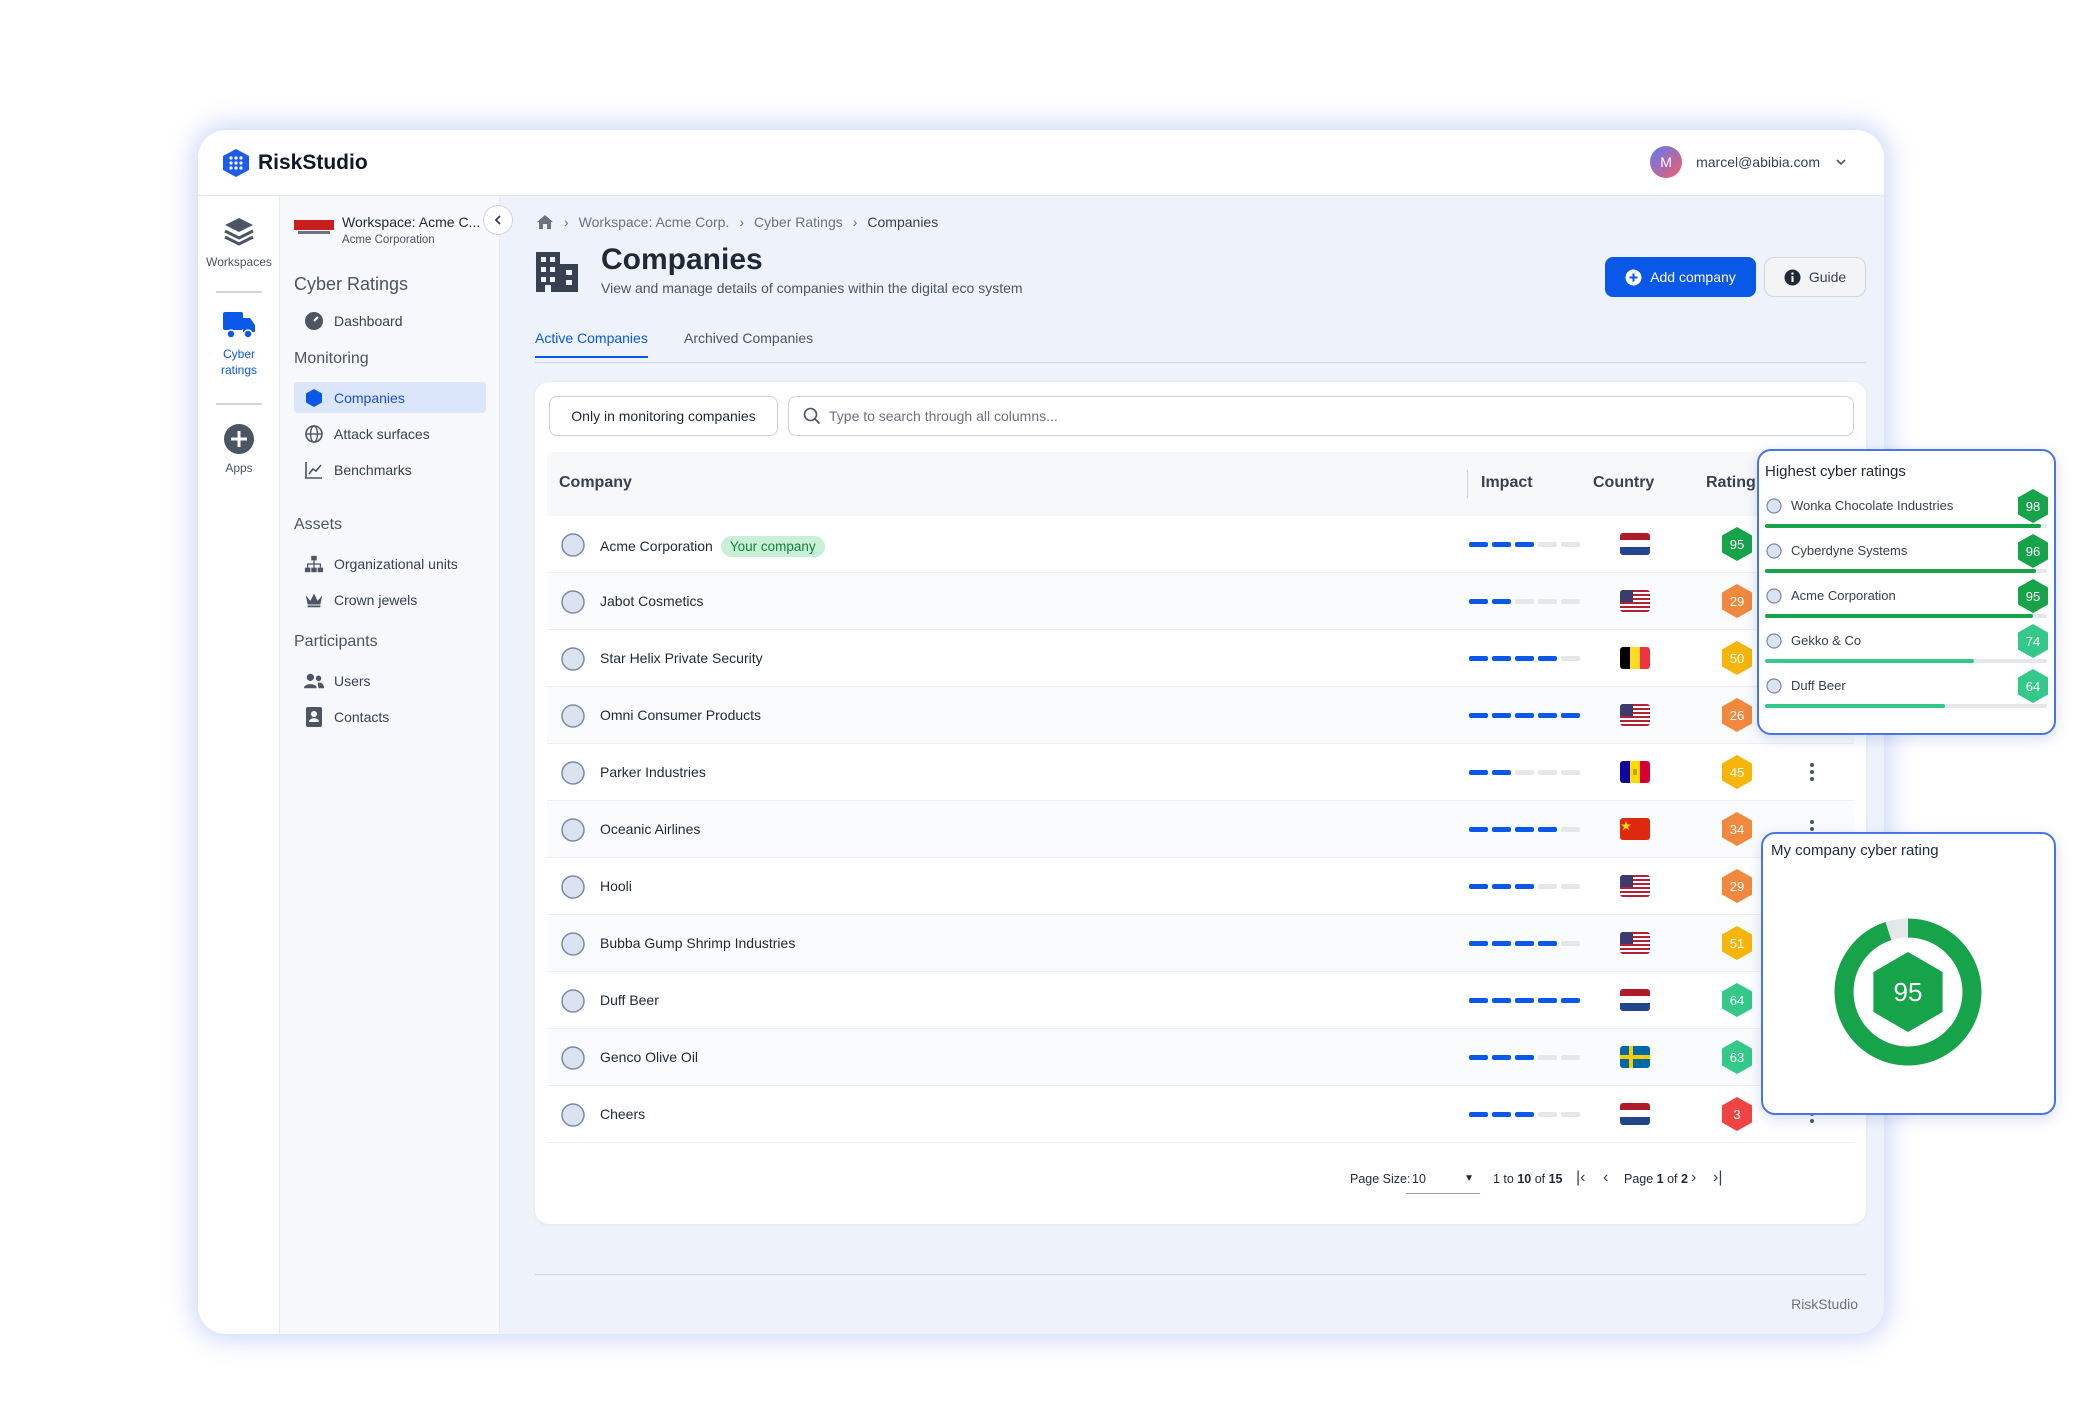  What do you see at coordinates (1907, 509) in the screenshot?
I see `rating-list-item: Wonka Chocolate Industries 98` at bounding box center [1907, 509].